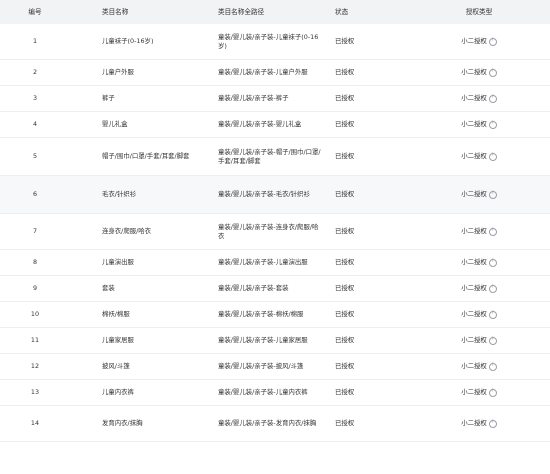 This screenshot has height=474, width=550. I want to click on table-row: 6 毛衣/针织衫 童装/婴儿装/亲子装-毛衣/针织衫 已授权 小二授权?, so click(275, 195).